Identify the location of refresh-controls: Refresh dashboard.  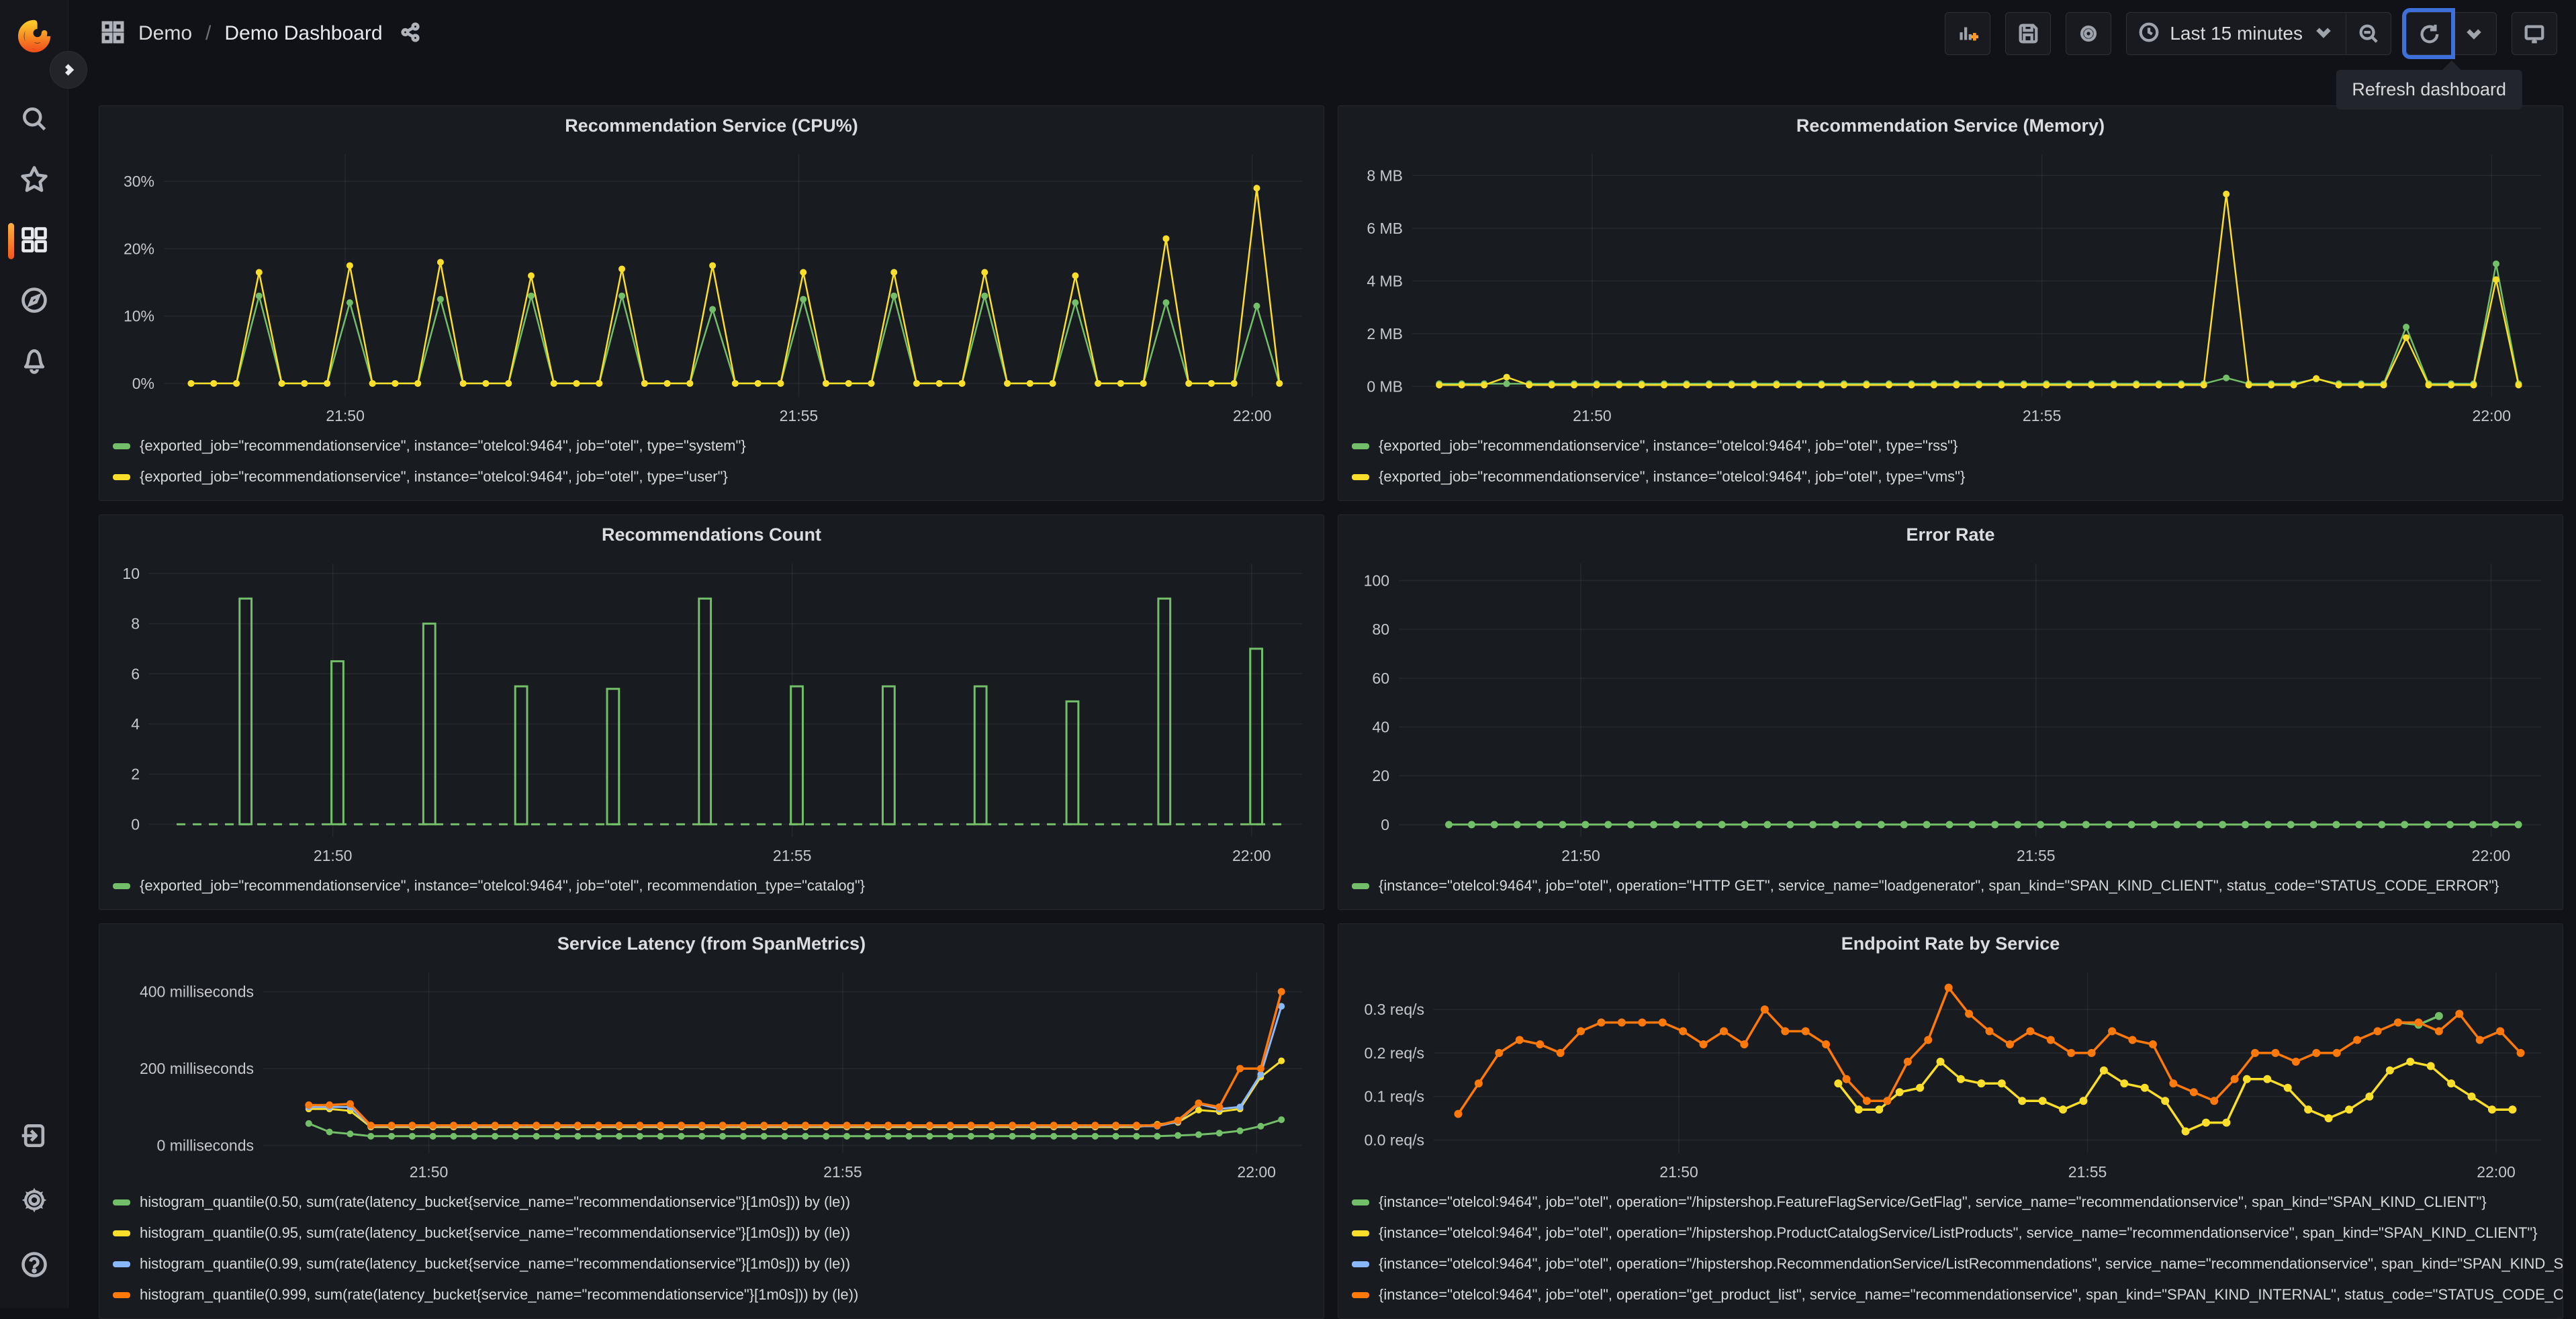
(2451, 33).